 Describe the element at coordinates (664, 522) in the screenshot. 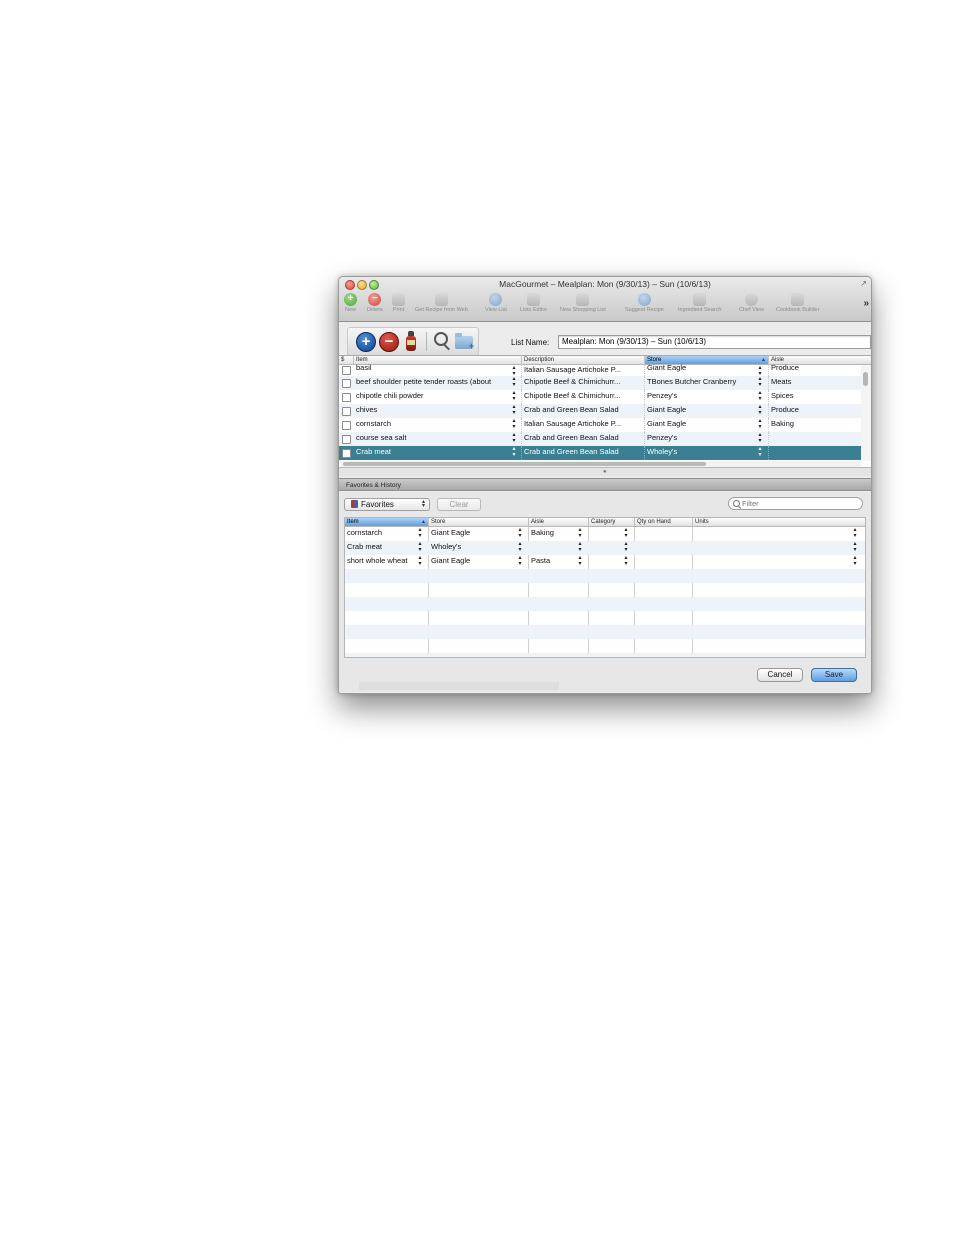

I see `column-header-qty-on-hand: Qty on Hand` at that location.